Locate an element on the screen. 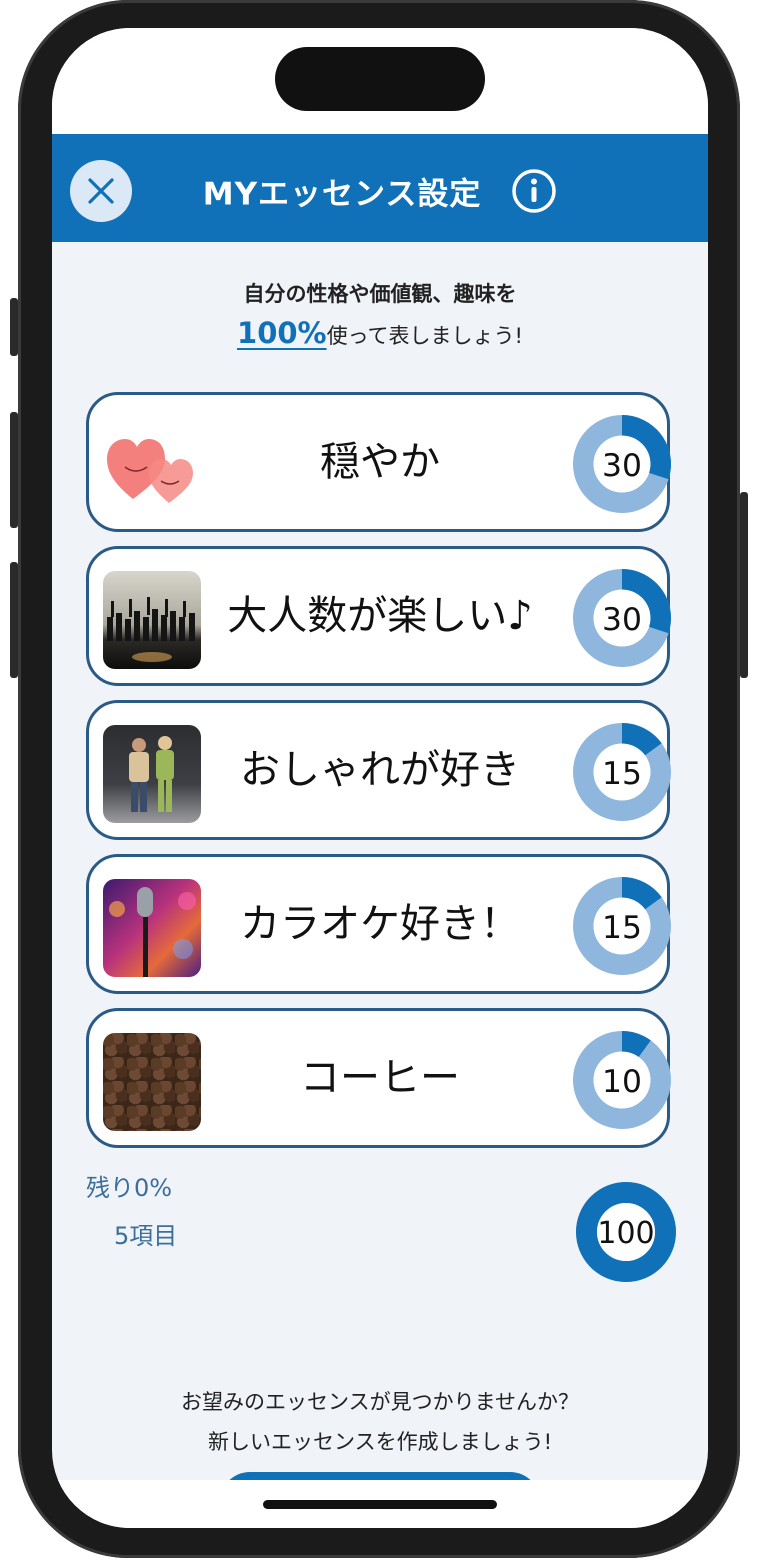 Image resolution: width=761 pixels, height=1566 pixels. essence-card: カラオケ好き！ 15 is located at coordinates (378, 924).